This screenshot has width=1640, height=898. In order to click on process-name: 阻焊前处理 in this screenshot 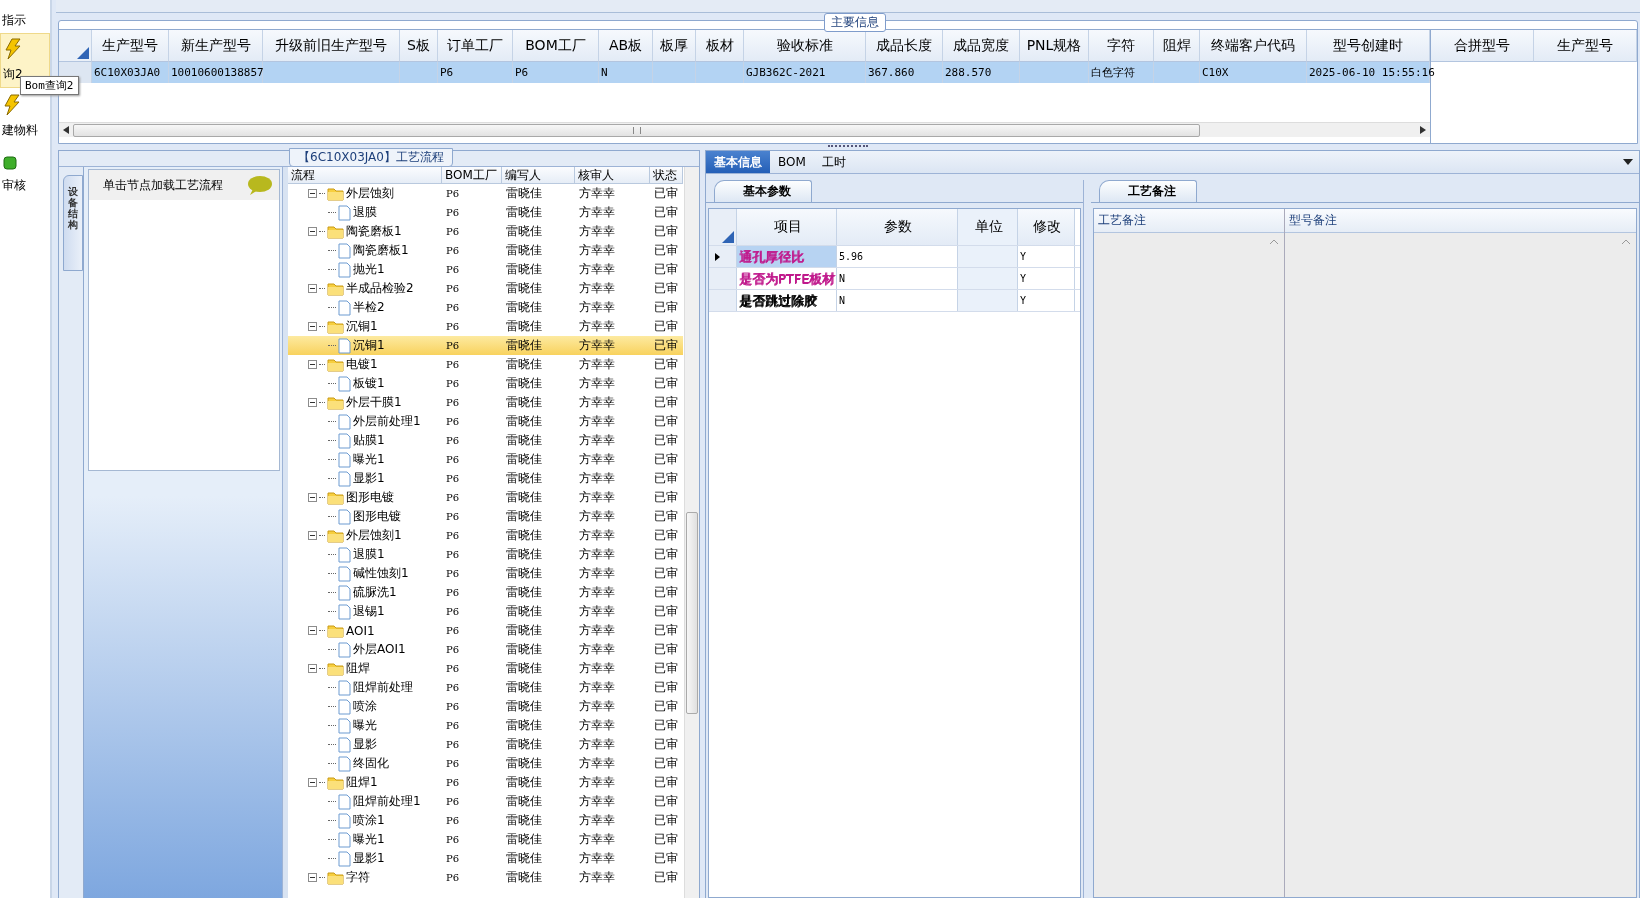, I will do `click(383, 687)`.